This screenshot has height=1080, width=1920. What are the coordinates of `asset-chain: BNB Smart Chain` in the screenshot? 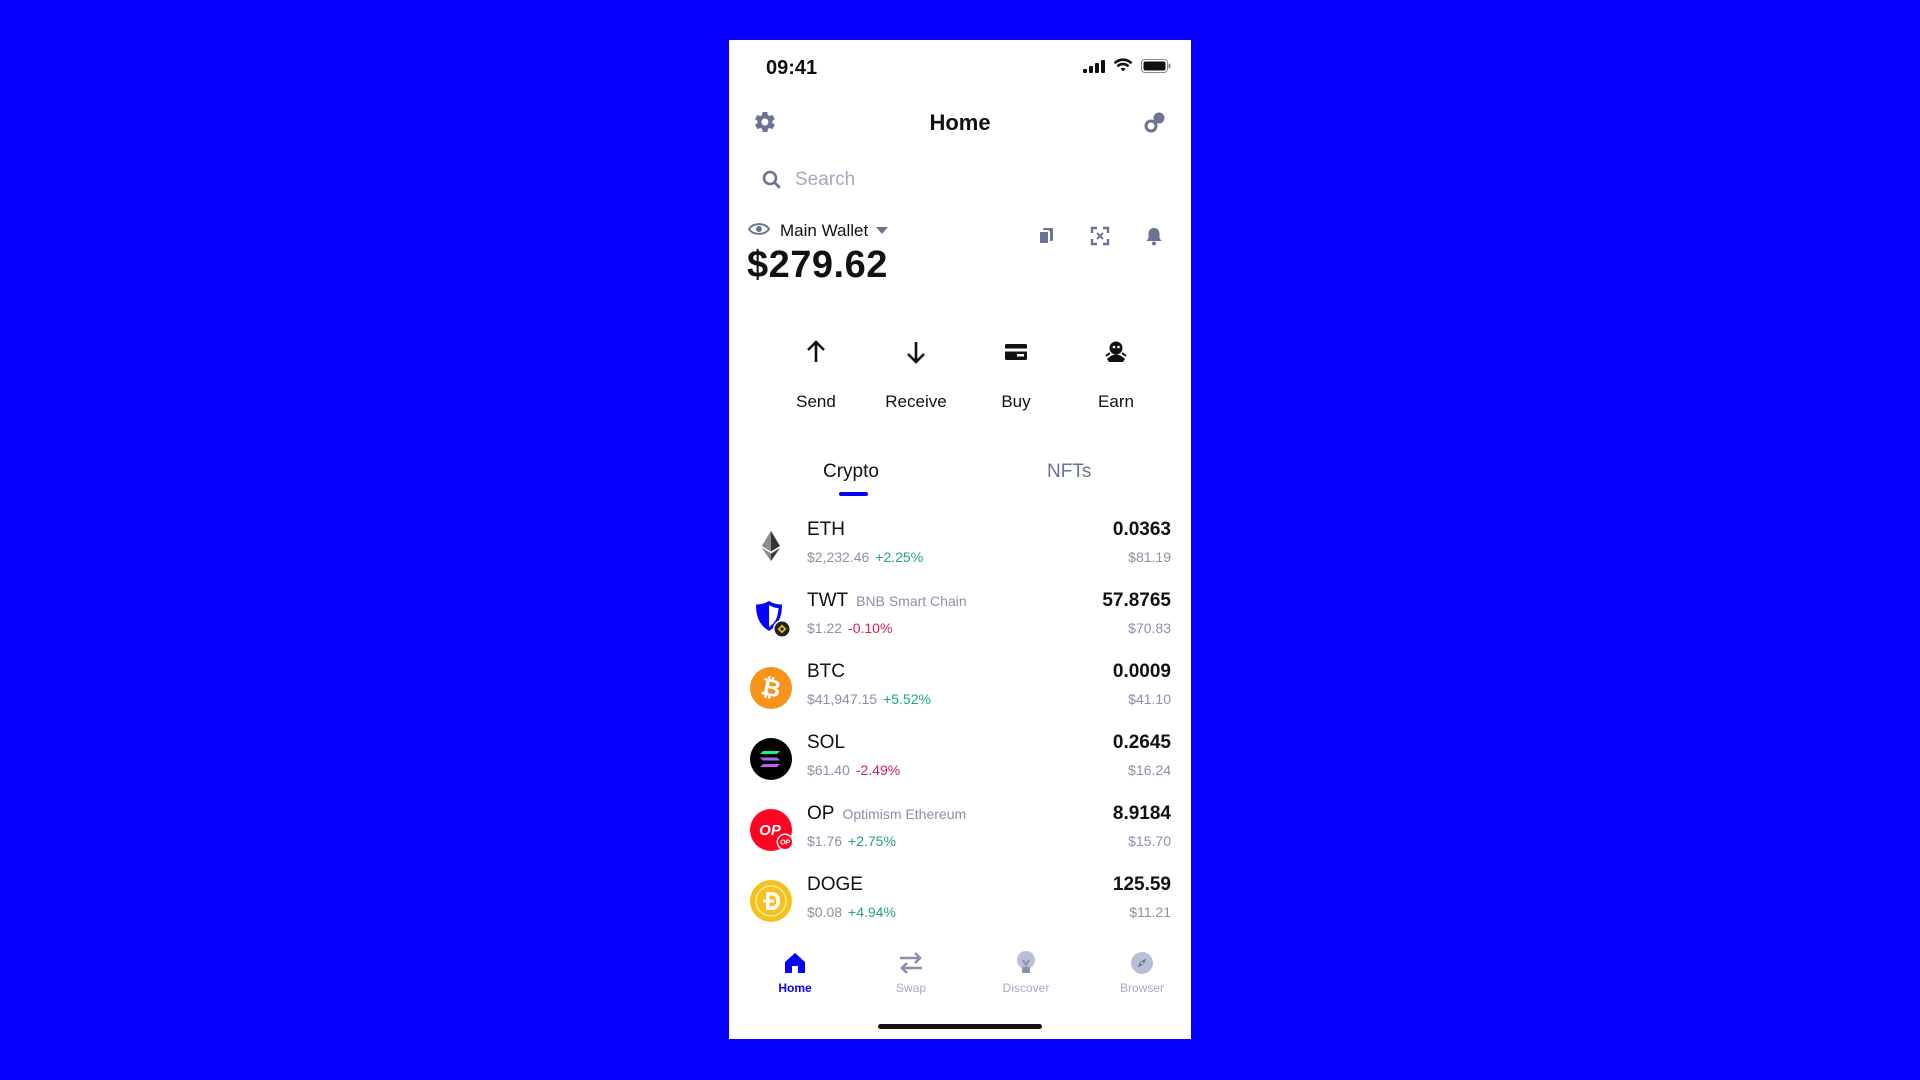 It's located at (911, 601).